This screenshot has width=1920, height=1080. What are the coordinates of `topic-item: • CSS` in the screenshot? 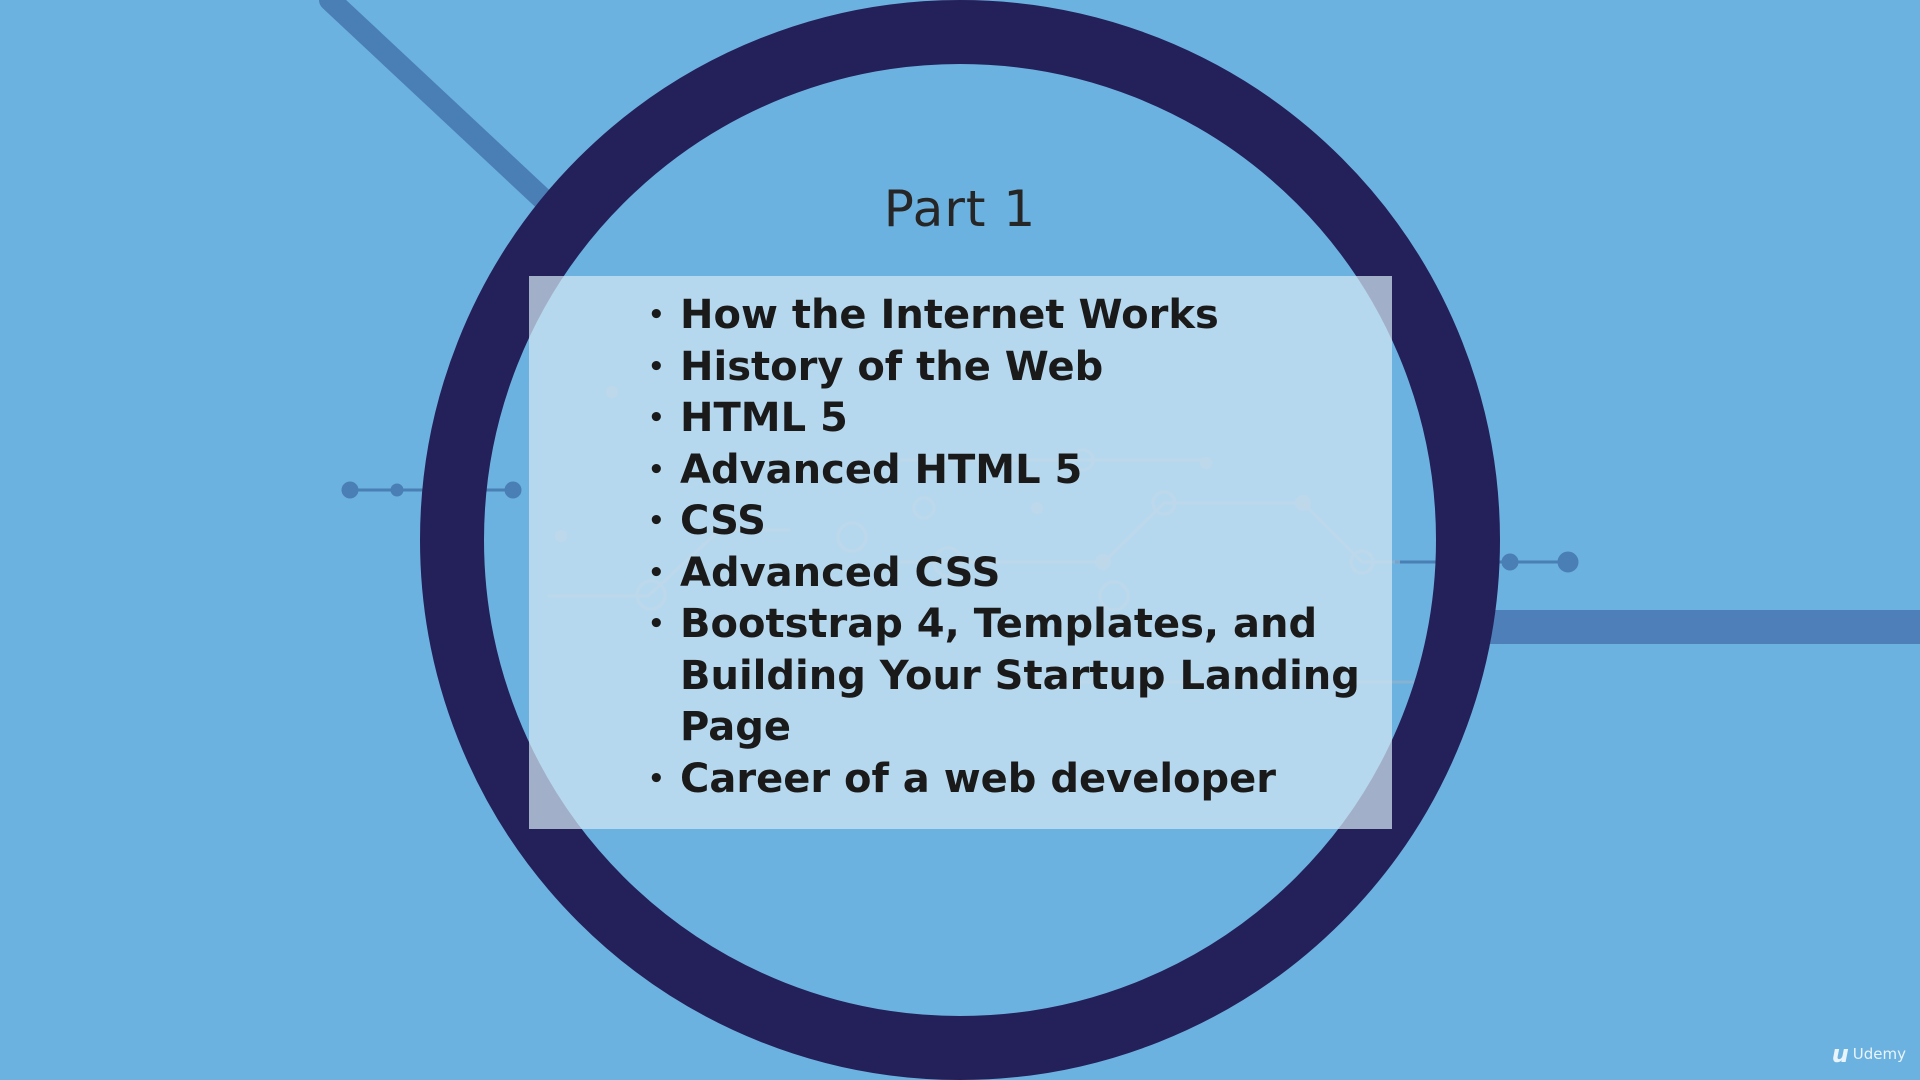 It's located at (1000, 522).